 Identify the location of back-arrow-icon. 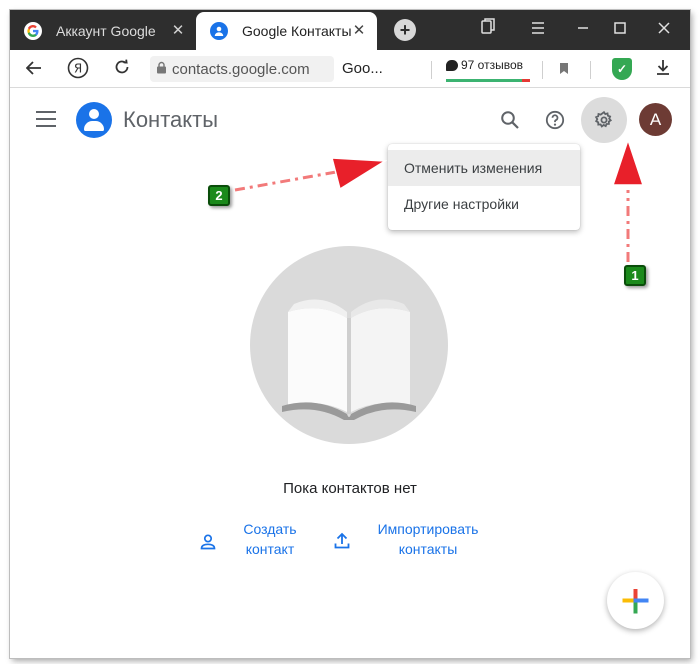
(34, 69).